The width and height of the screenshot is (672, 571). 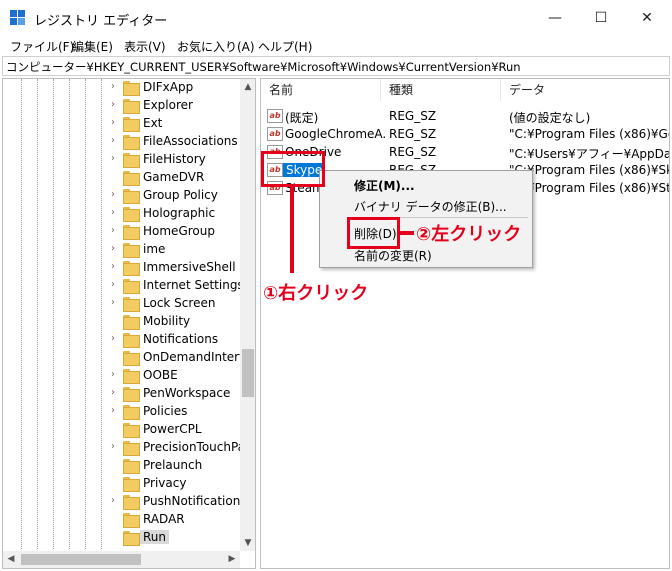 I want to click on menu-file: ファイル(F), so click(x=42, y=46).